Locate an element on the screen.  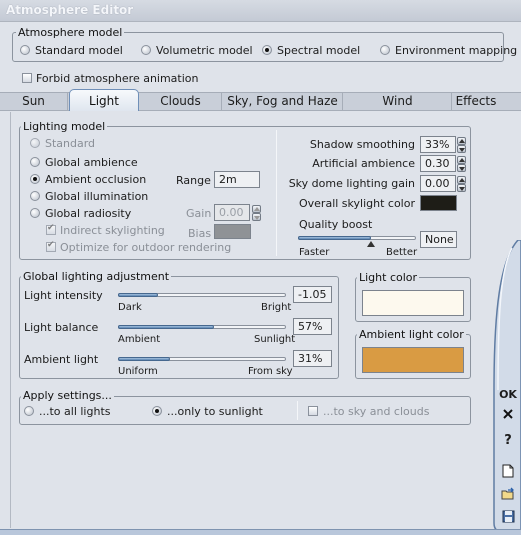
quality-boost-label: Quality boost is located at coordinates (336, 224).